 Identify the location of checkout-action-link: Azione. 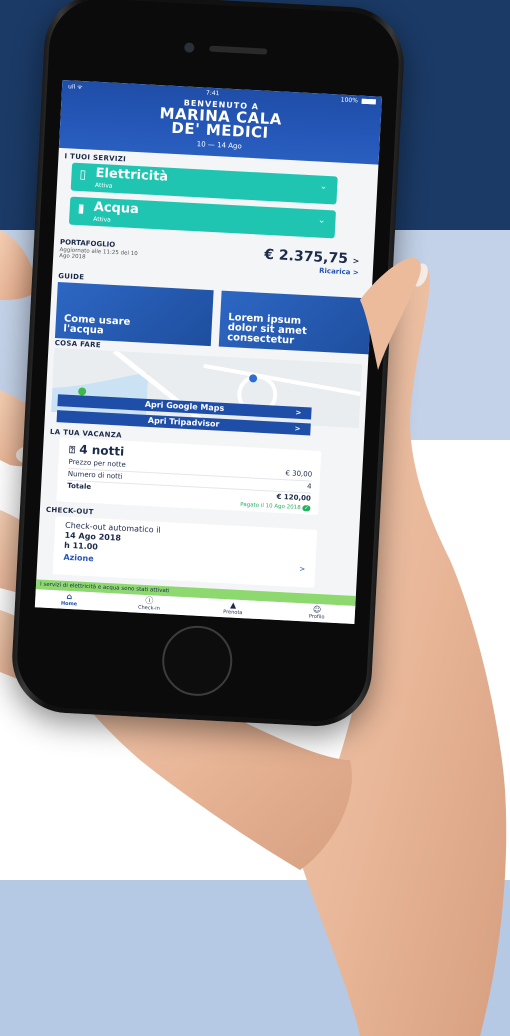
(78, 558).